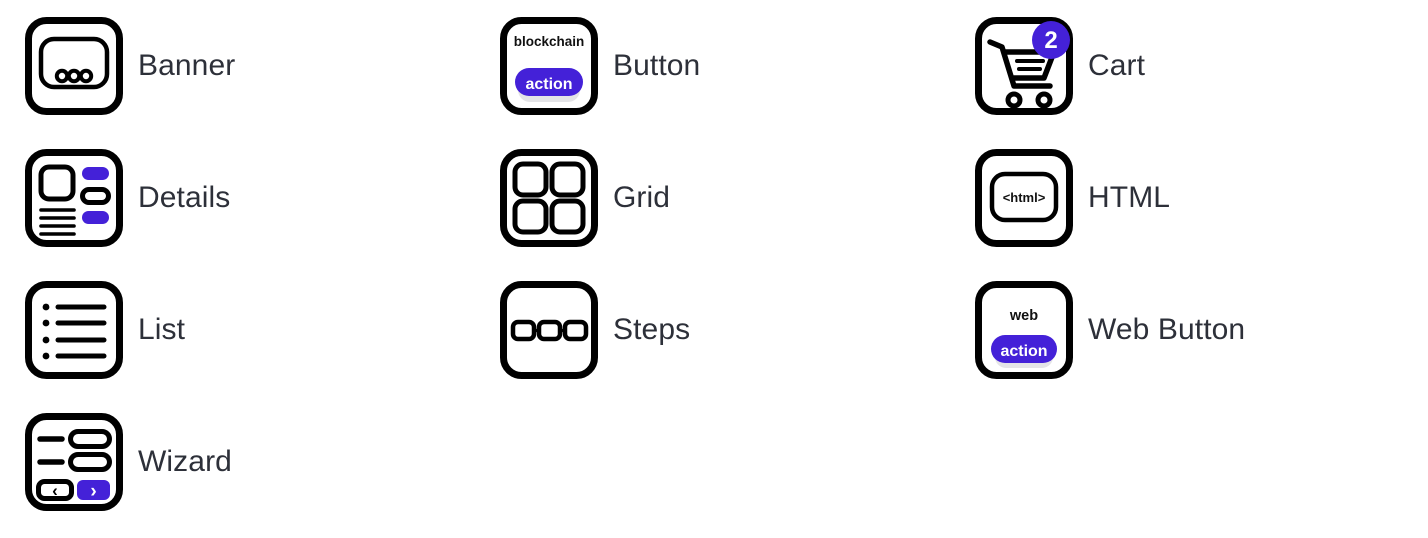 Image resolution: width=1428 pixels, height=538 pixels. I want to click on legend-item-html: <html> HTML, so click(1189, 198).